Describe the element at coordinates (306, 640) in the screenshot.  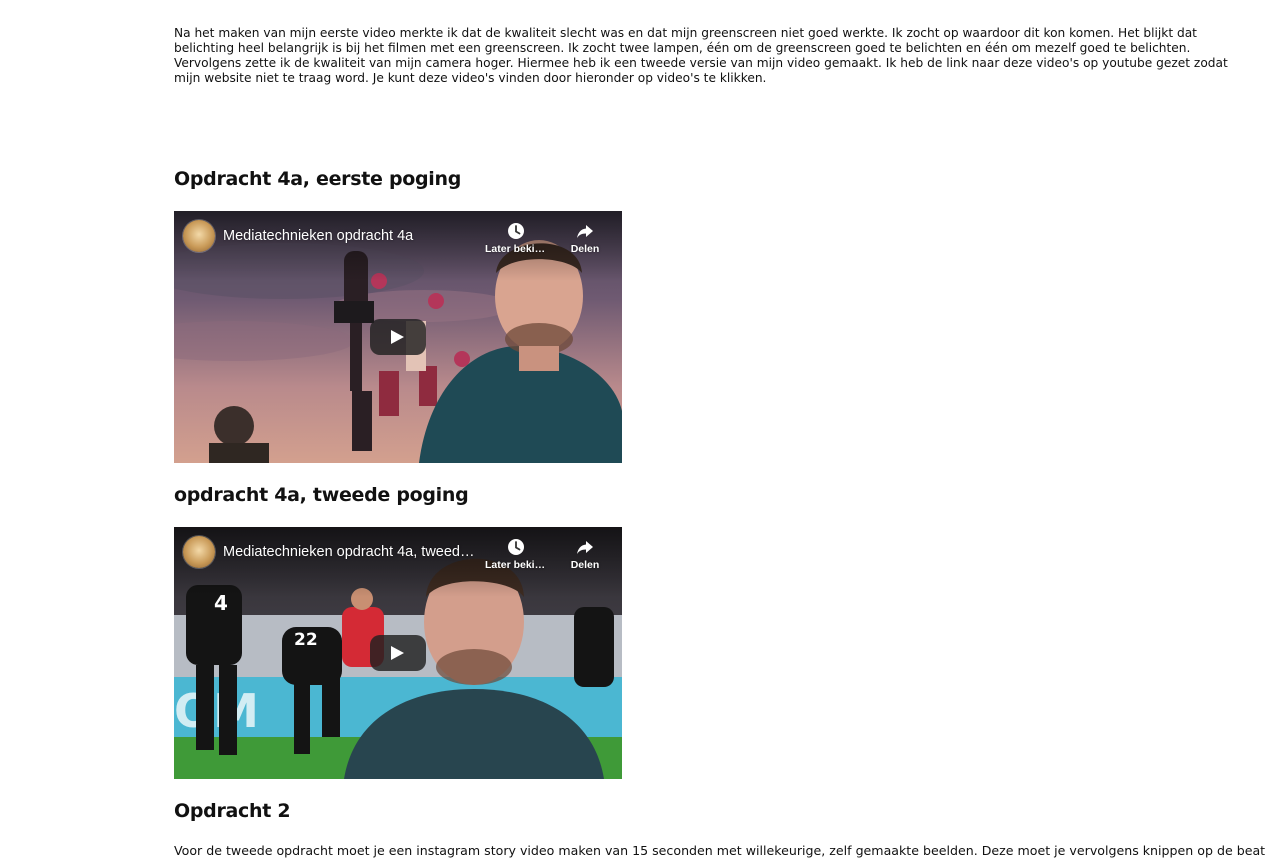
I see `svg-text: 22` at that location.